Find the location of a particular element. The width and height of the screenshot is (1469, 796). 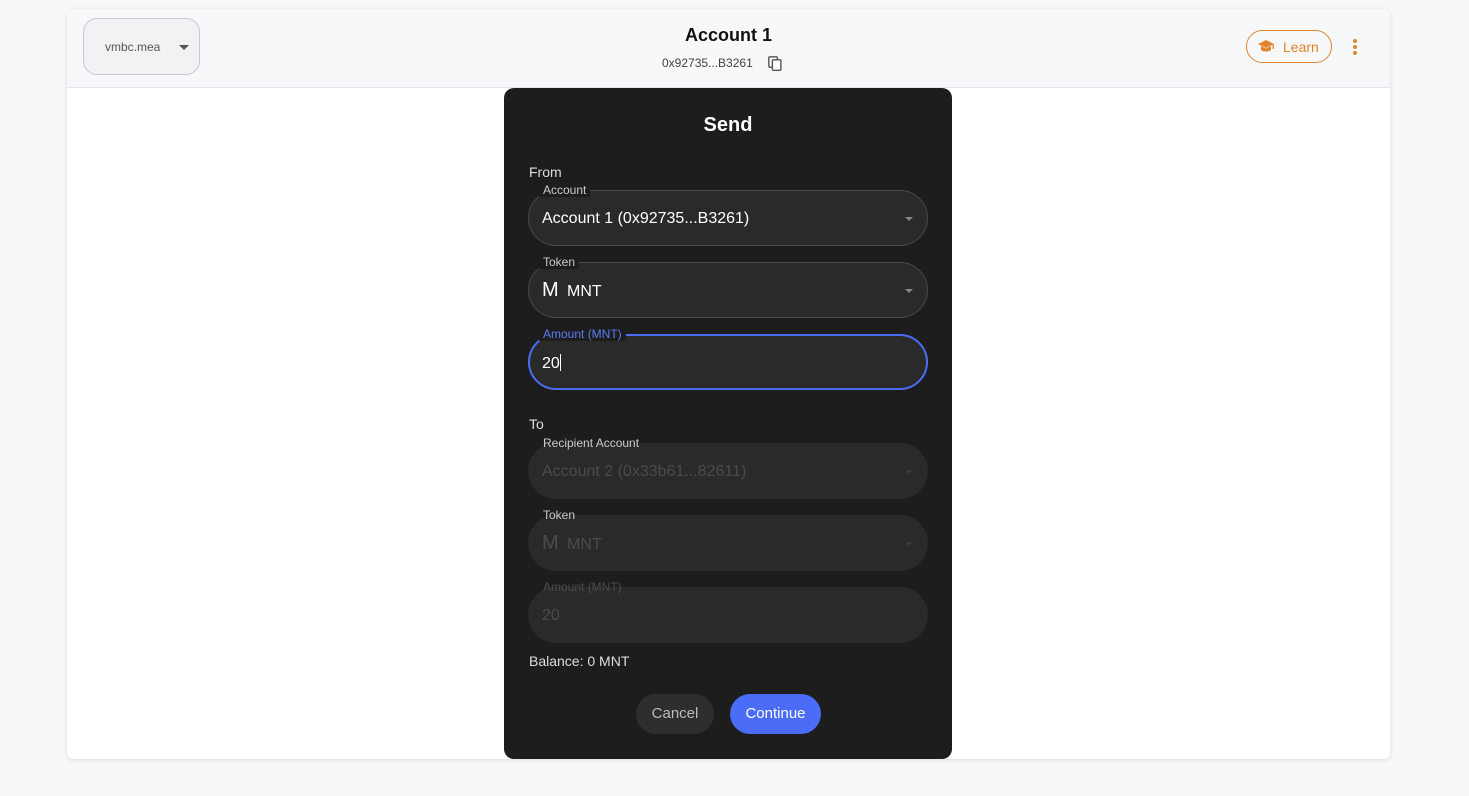

from-account-value: Account 1 (0x92735...B3261) is located at coordinates (646, 218).